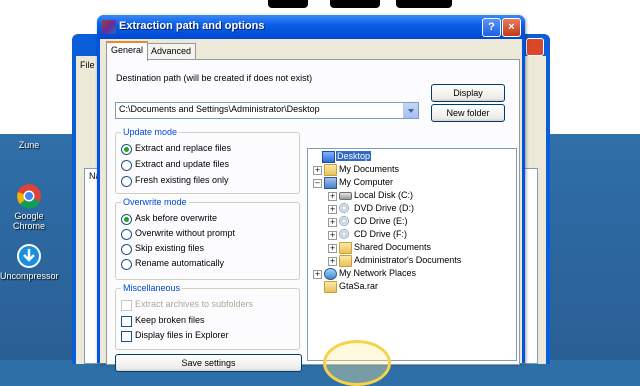 The height and width of the screenshot is (386, 640). What do you see at coordinates (359, 286) in the screenshot?
I see `tree-node-label: GtaSa.rar` at bounding box center [359, 286].